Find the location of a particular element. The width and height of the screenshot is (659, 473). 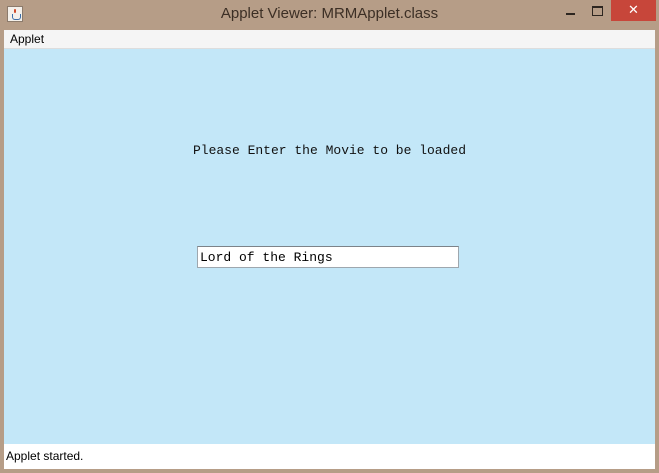

close-button: ✕ is located at coordinates (633, 10).